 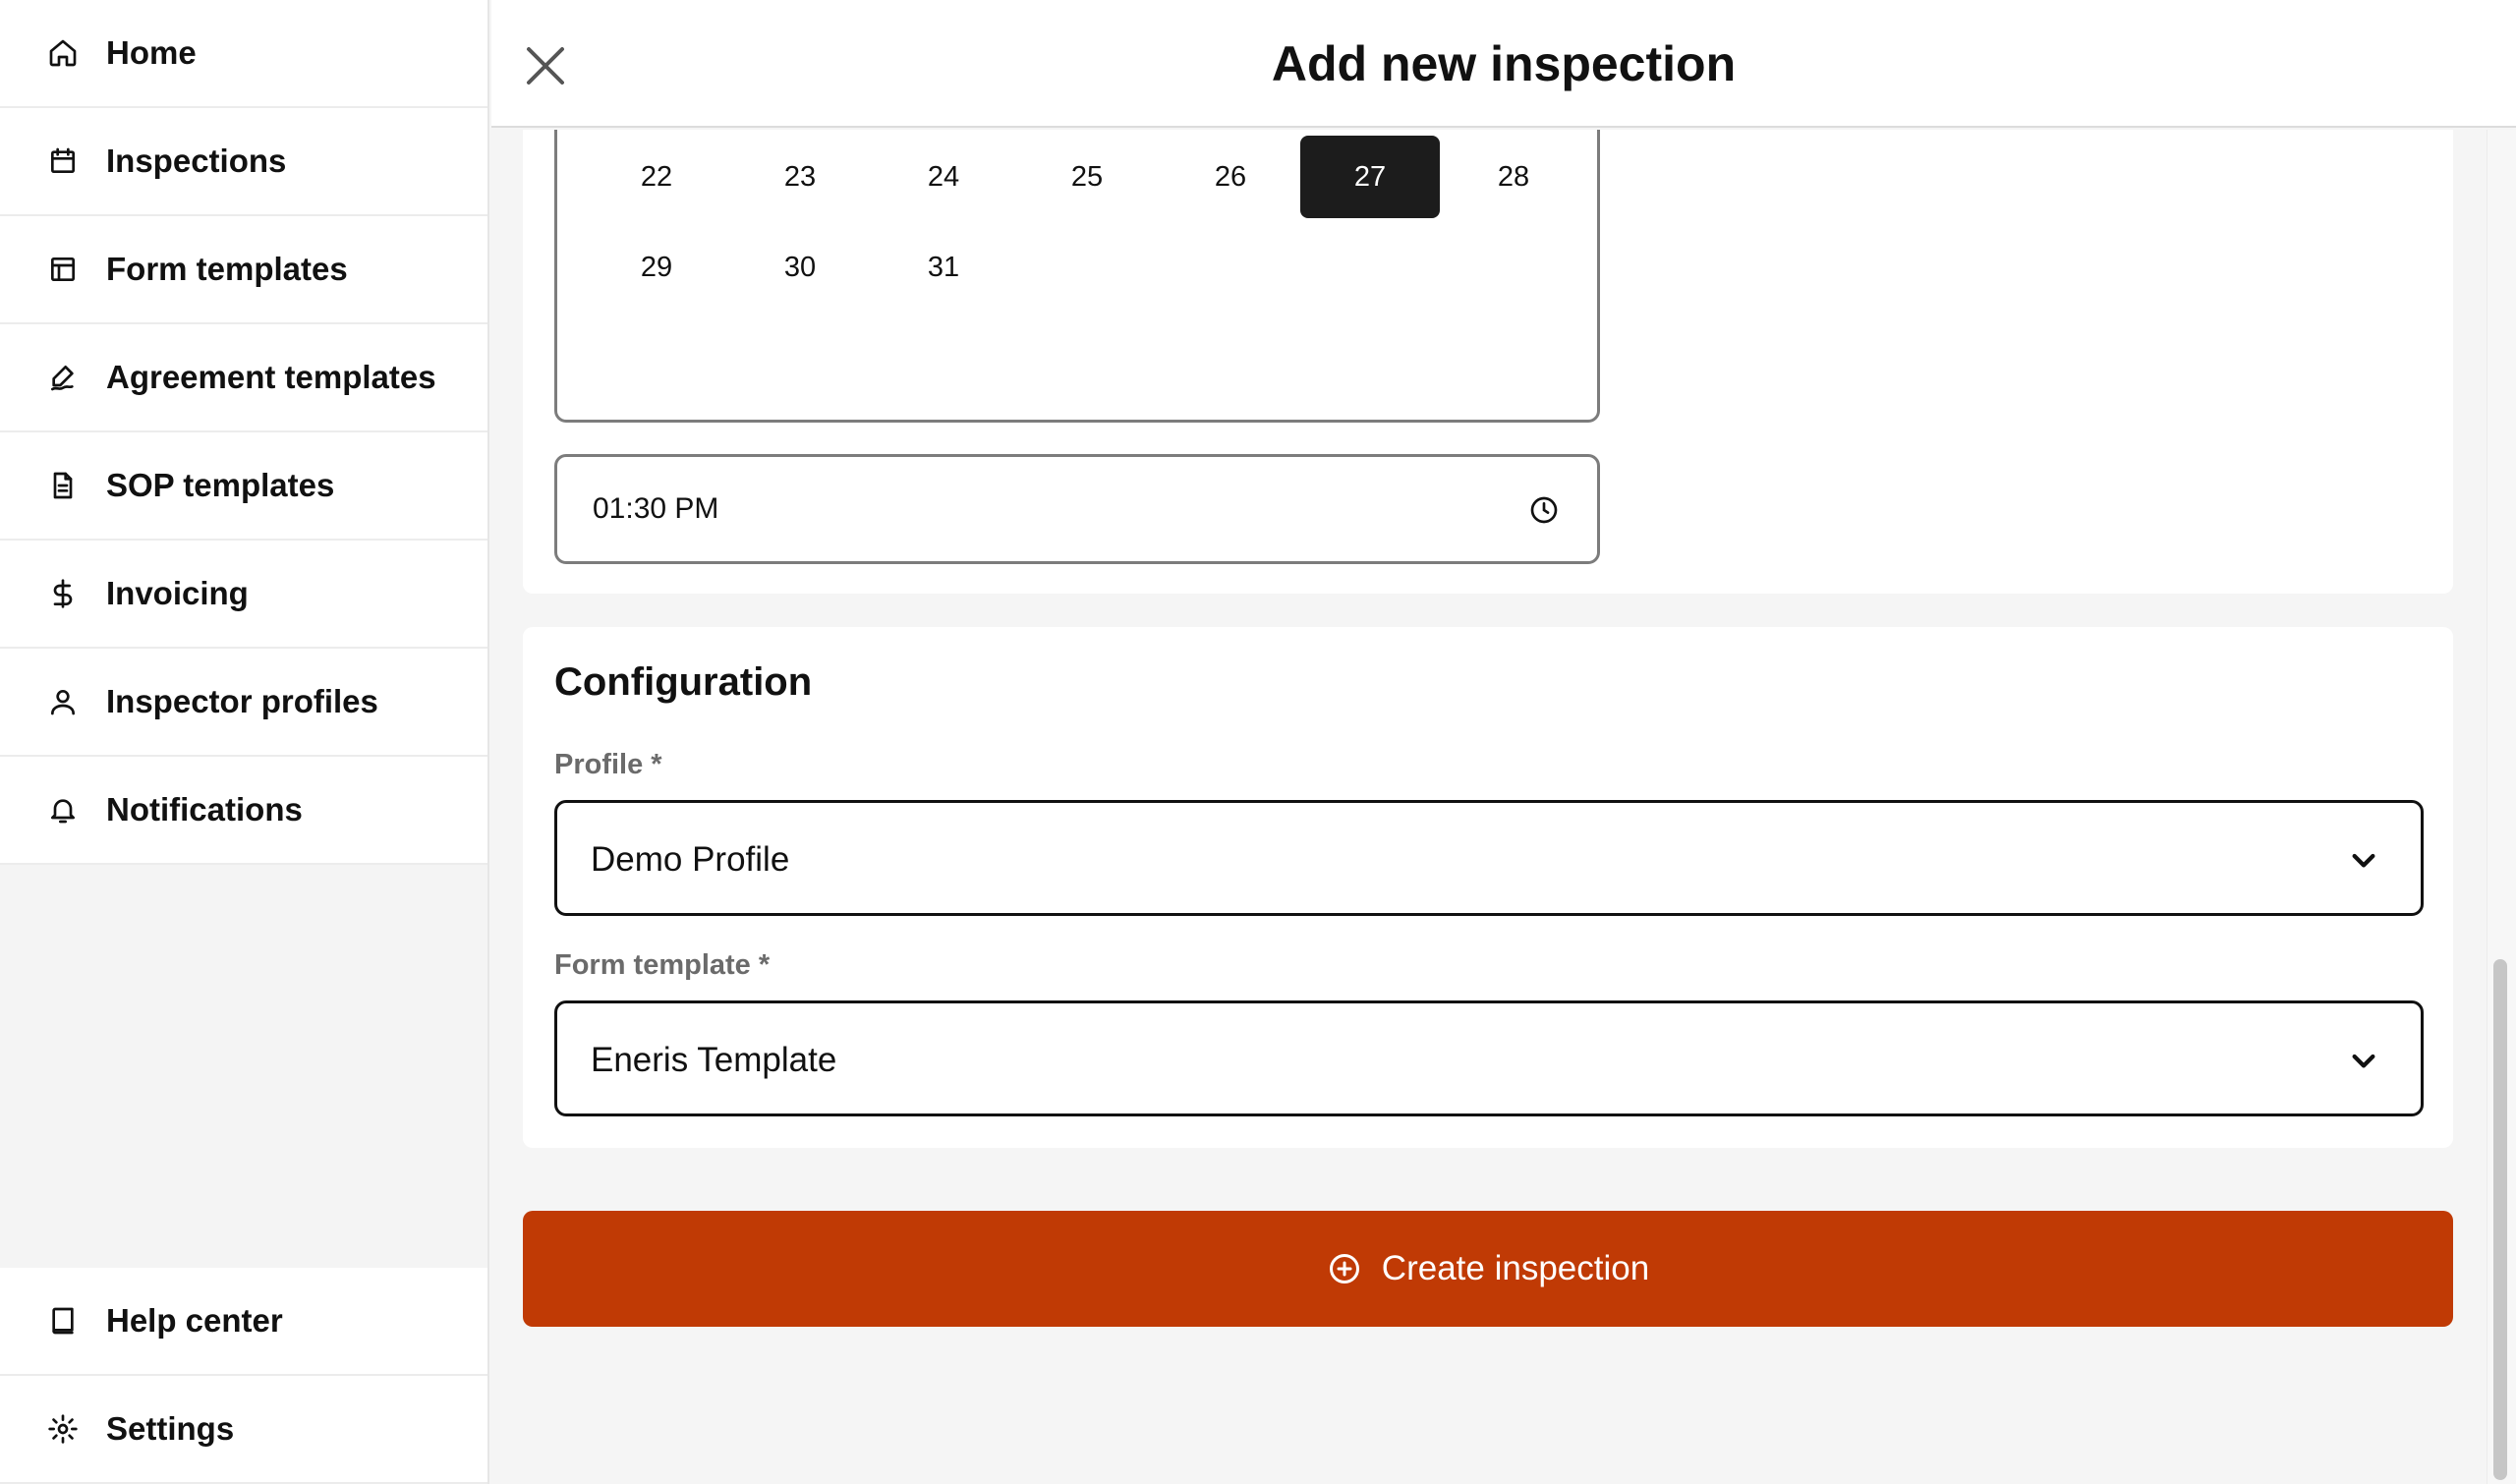 I want to click on page-title: Add new inspection, so click(x=1504, y=63).